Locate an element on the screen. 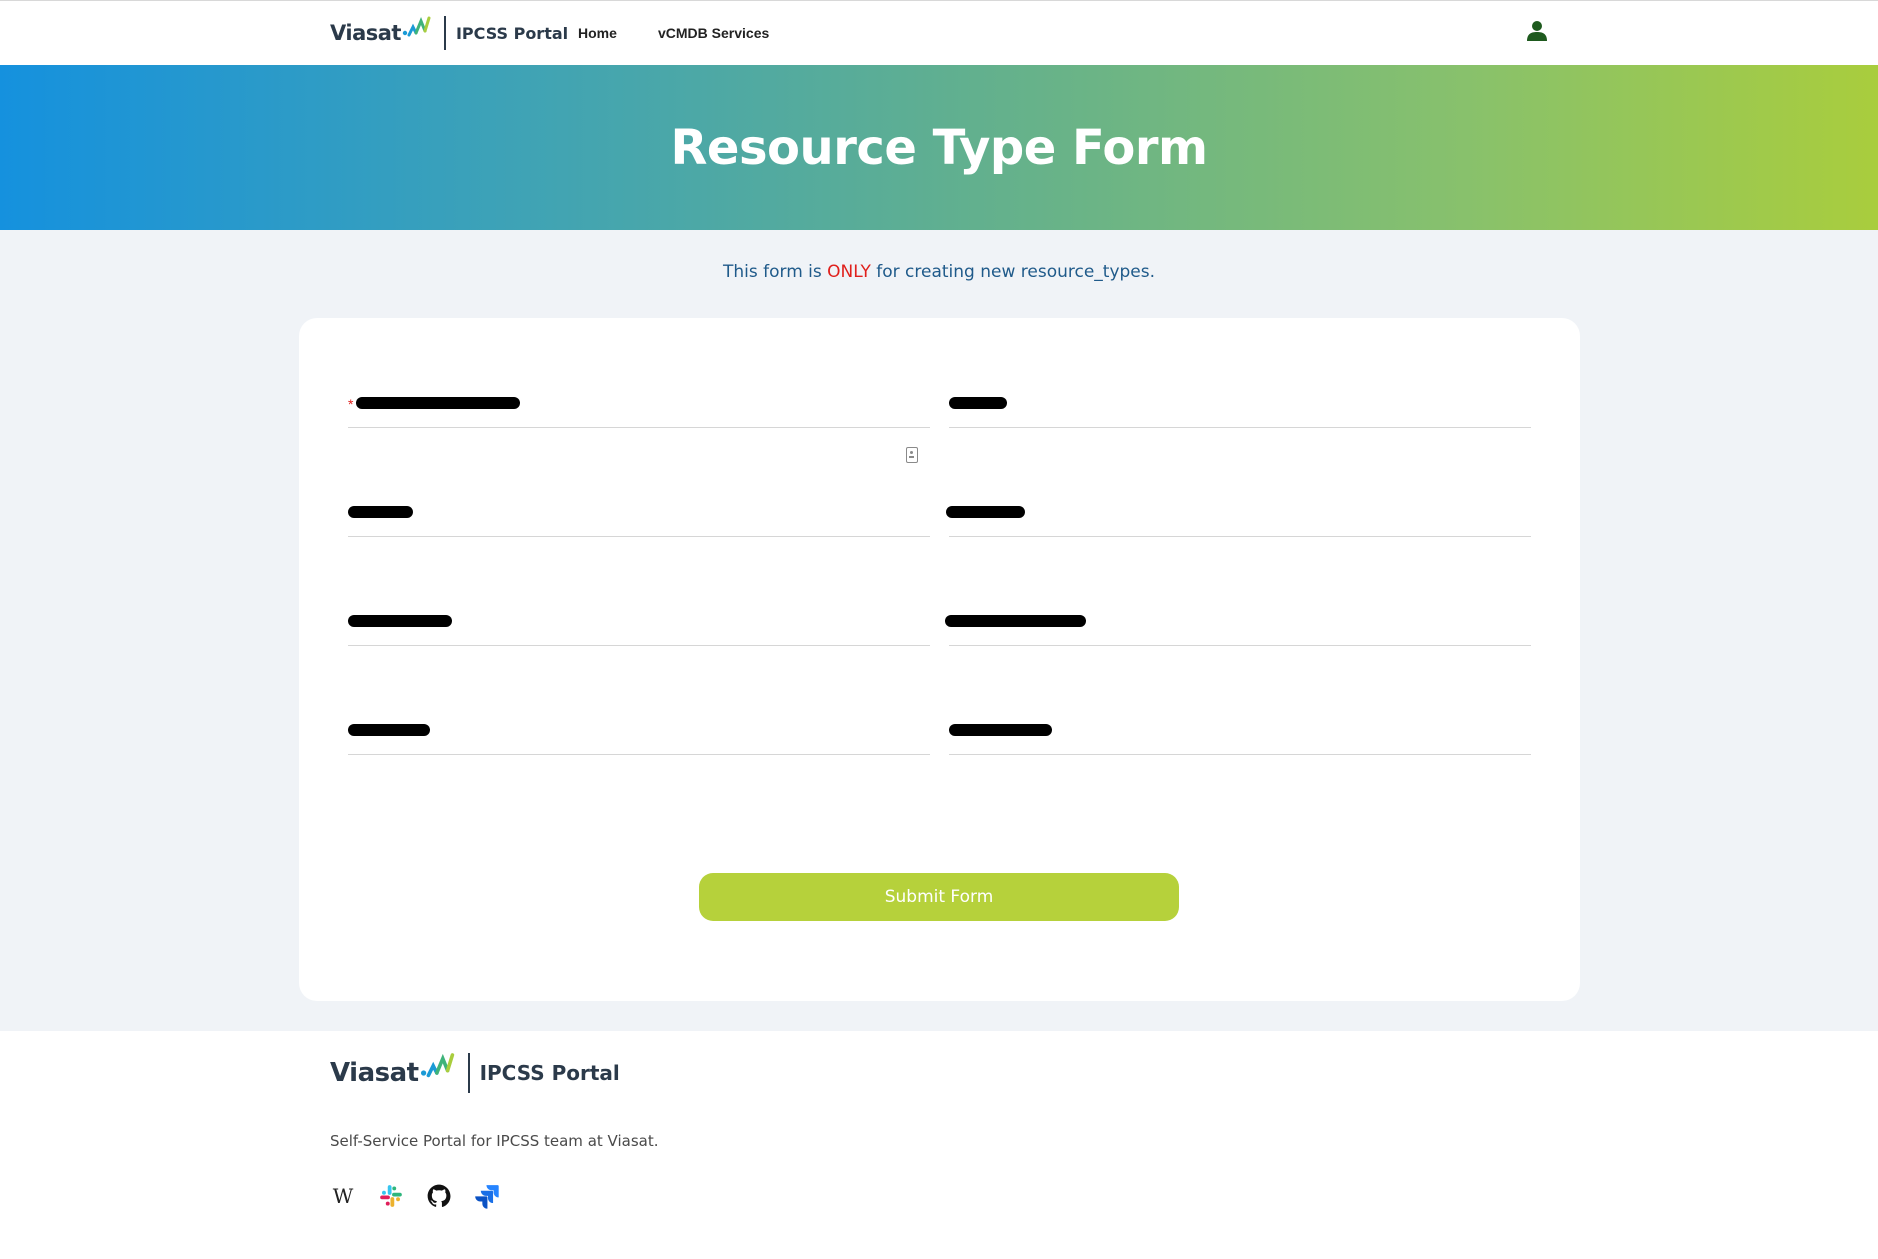 This screenshot has height=1259, width=1878. top-navbar: Viasat IPCSS Portal Home vCMDB Services is located at coordinates (939, 32).